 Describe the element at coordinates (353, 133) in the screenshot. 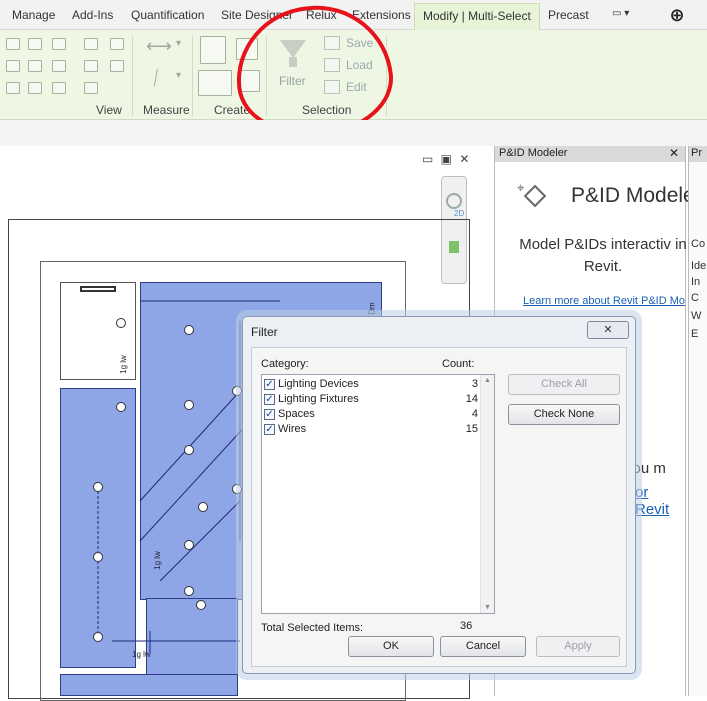

I see `view-tab-strip` at that location.